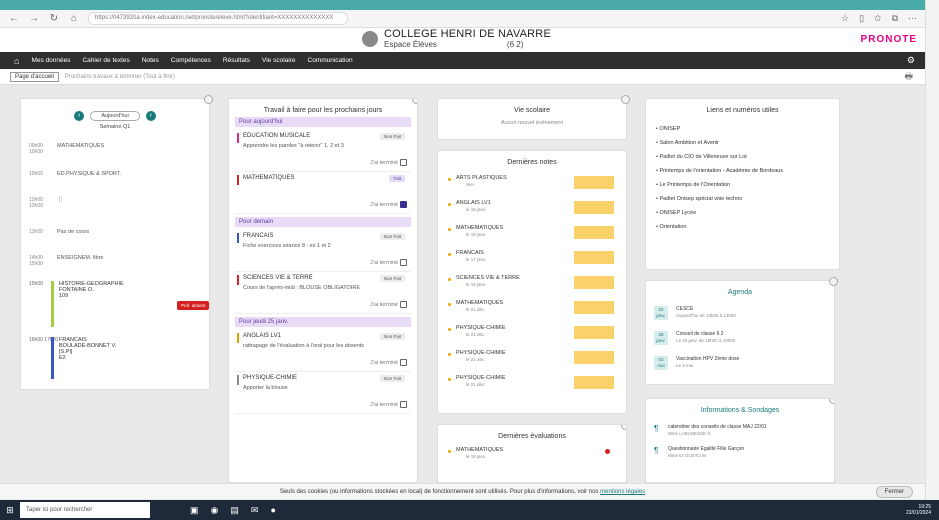 This screenshot has width=939, height=520. What do you see at coordinates (115, 116) in the screenshot?
I see `day-select: Aujourd'hui` at bounding box center [115, 116].